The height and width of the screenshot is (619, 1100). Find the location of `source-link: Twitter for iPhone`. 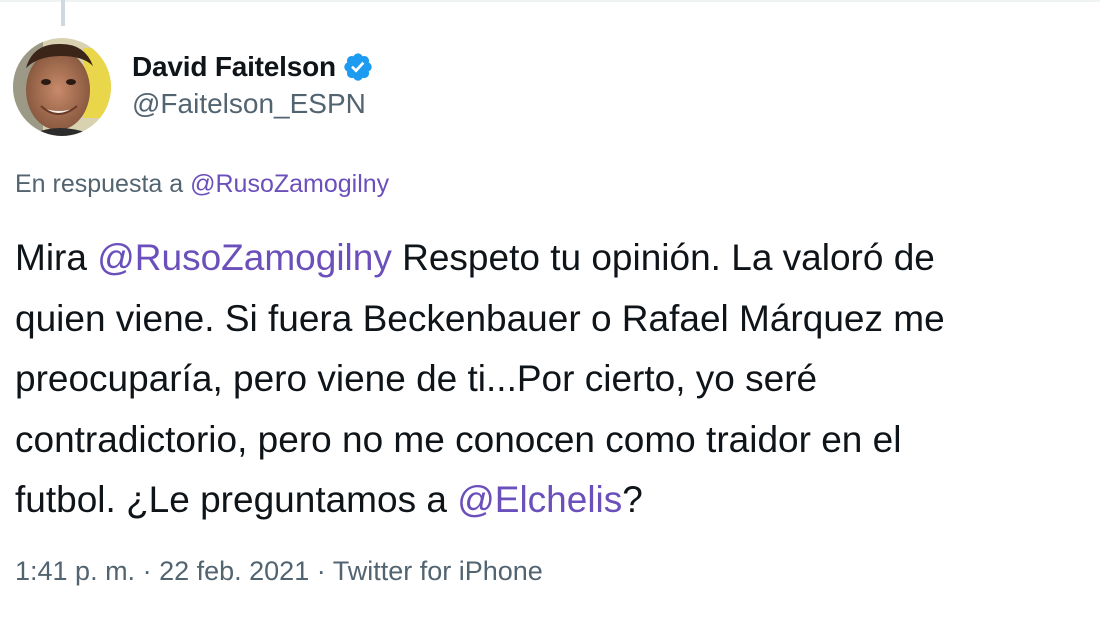

source-link: Twitter for iPhone is located at coordinates (438, 571).